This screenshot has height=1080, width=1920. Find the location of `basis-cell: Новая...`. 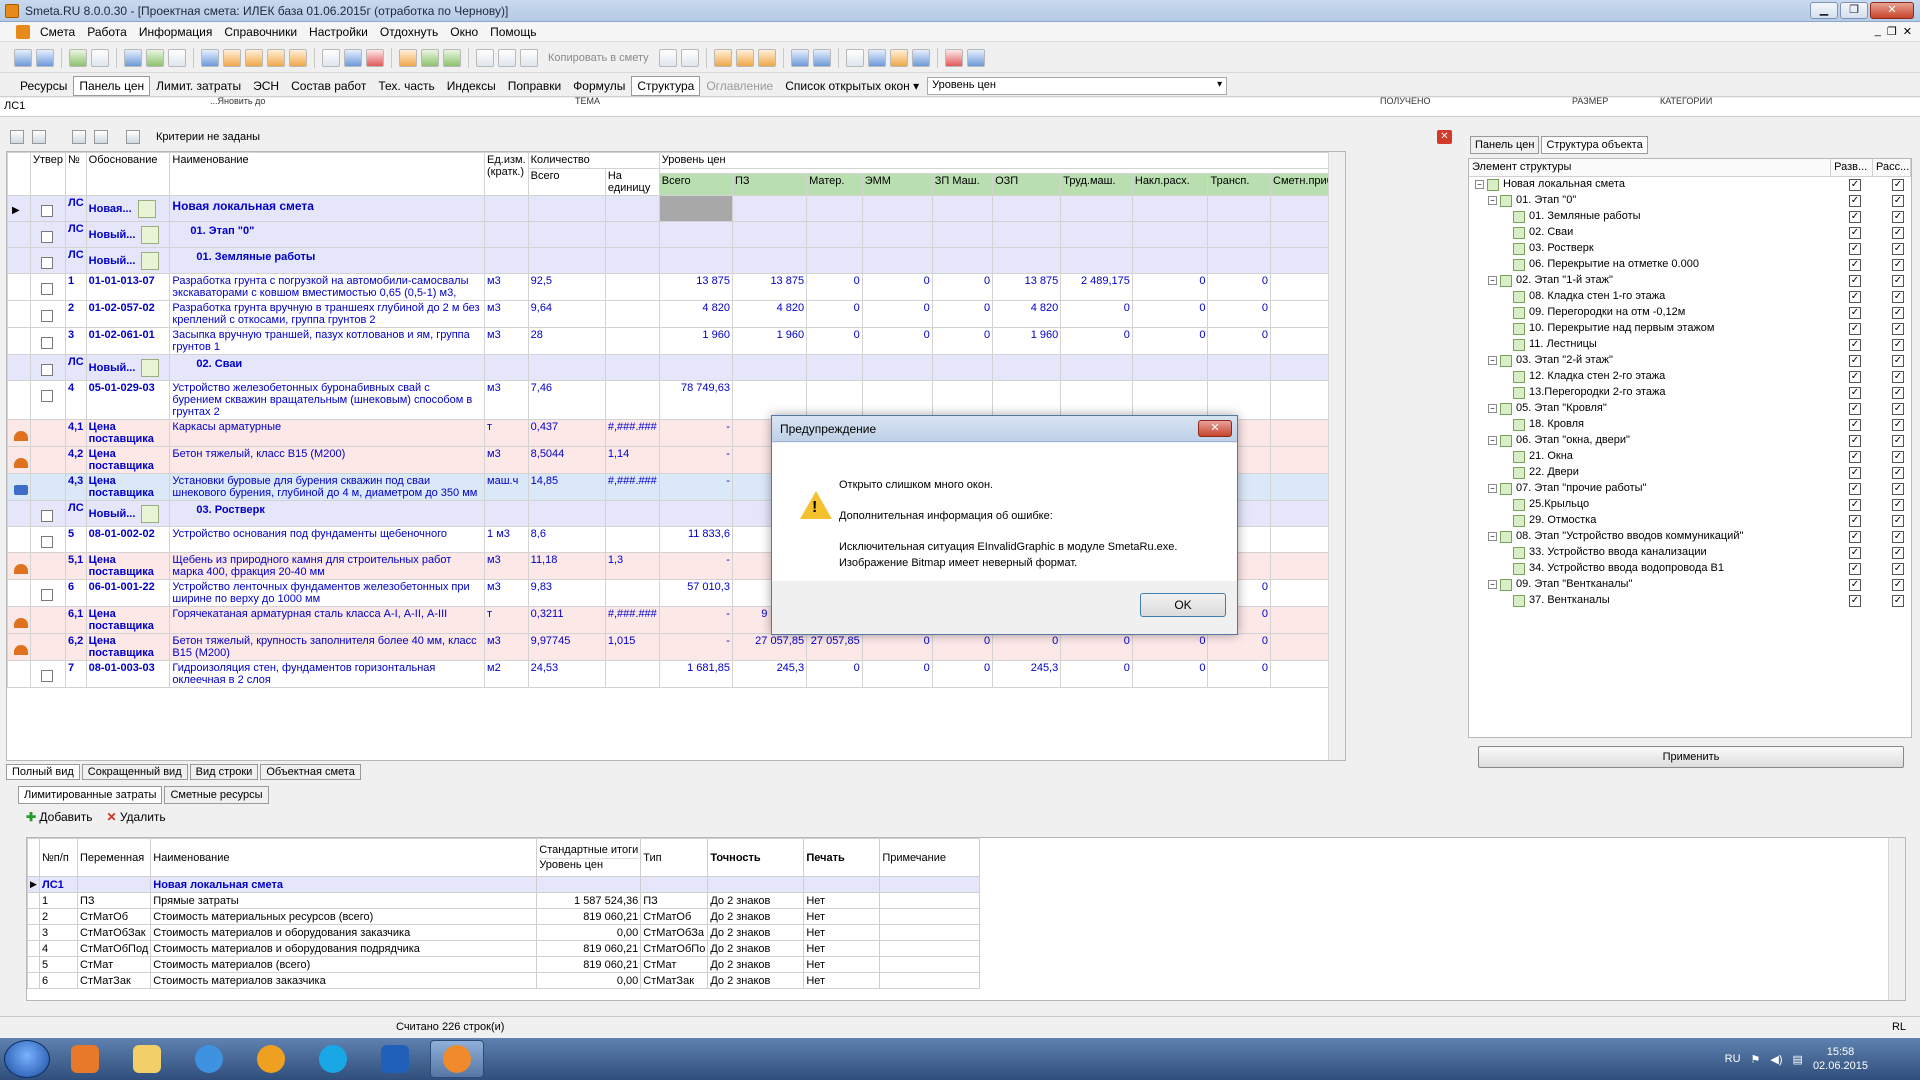

basis-cell: Новая... is located at coordinates (128, 208).